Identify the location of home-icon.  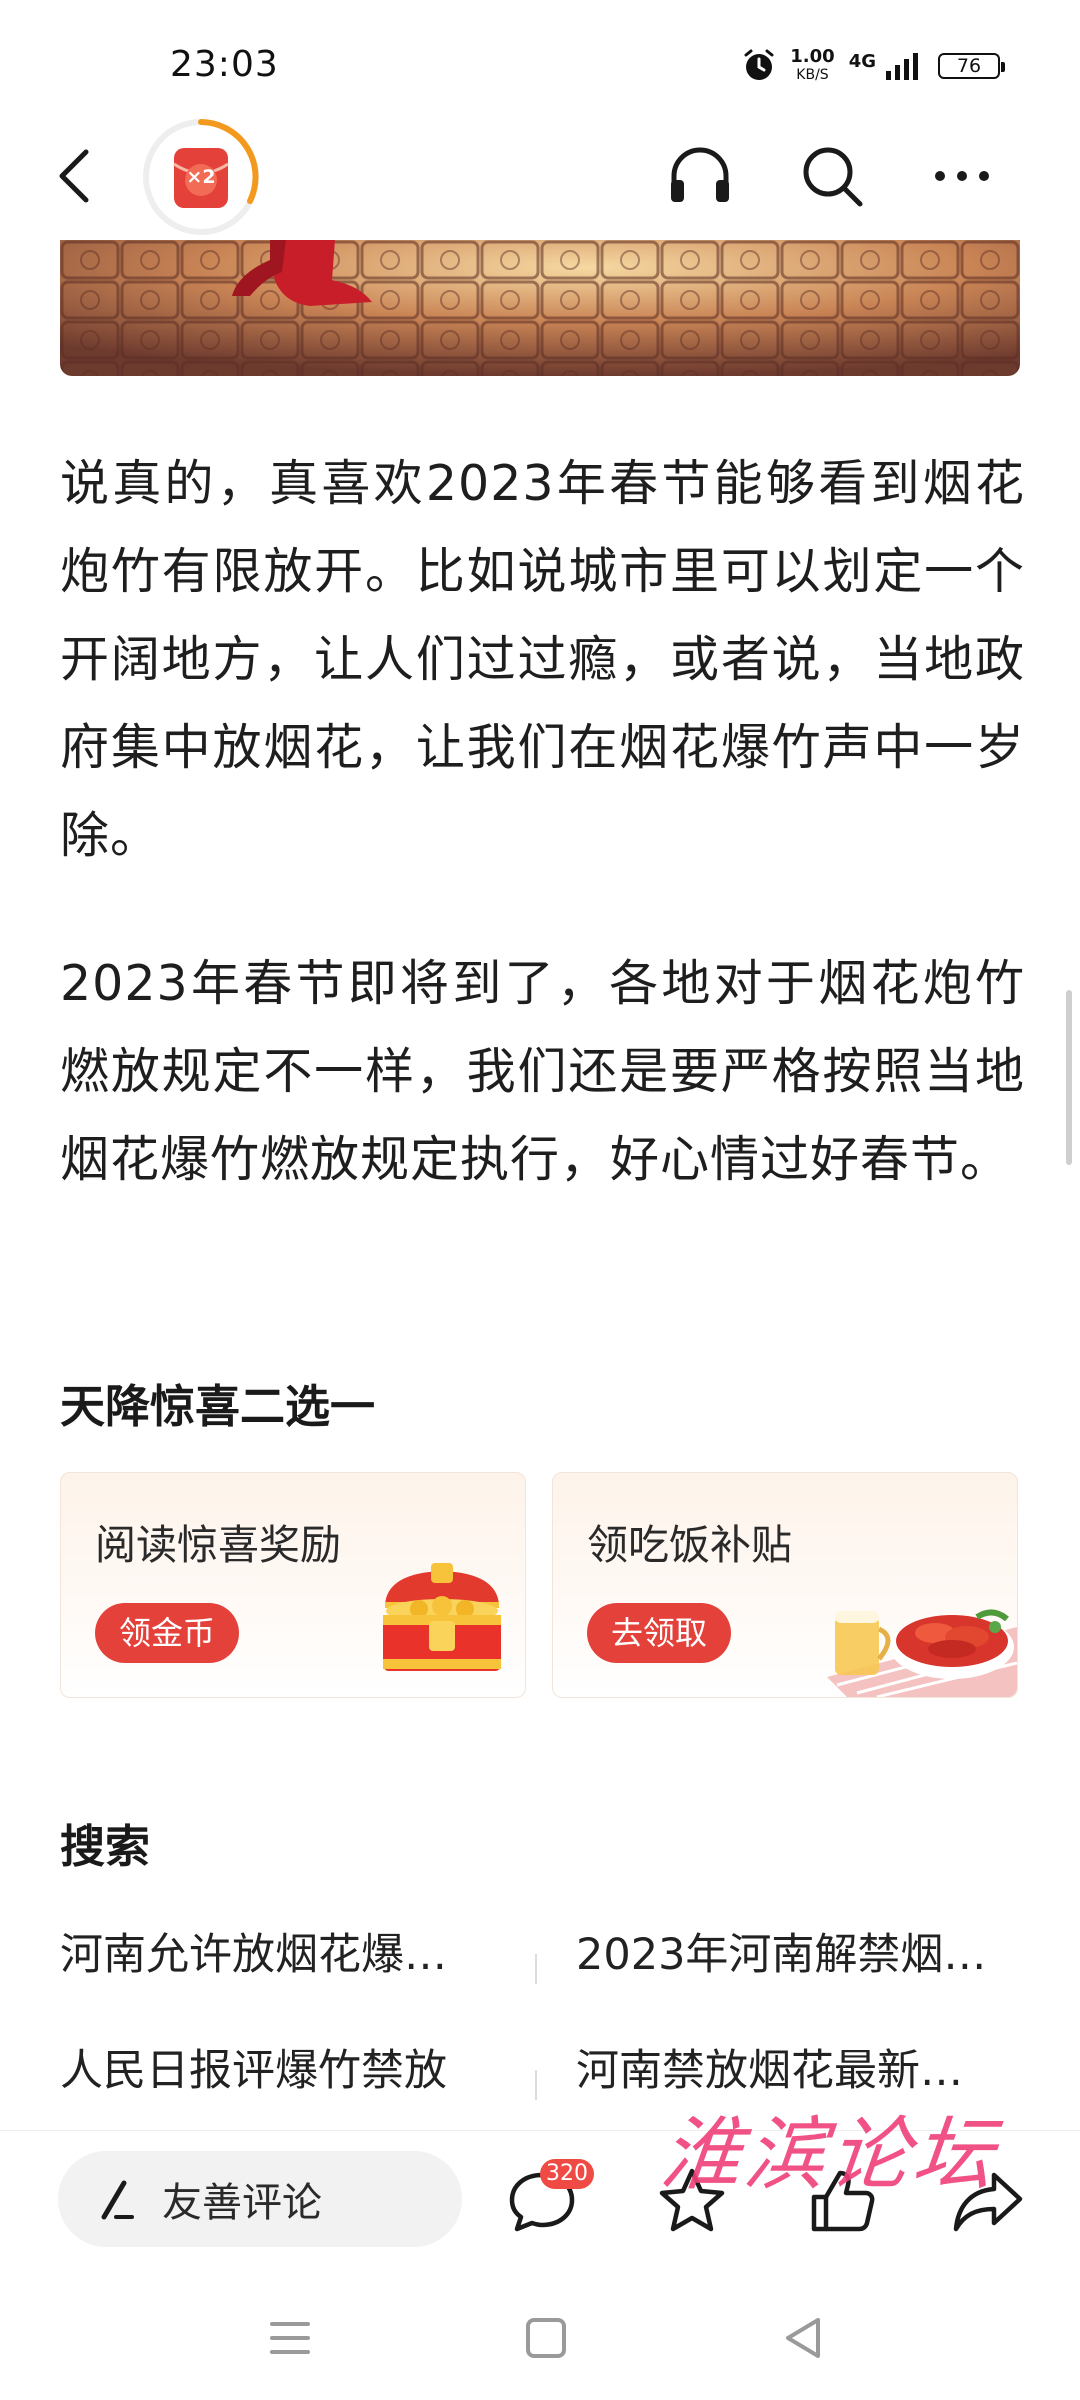
(546, 2338).